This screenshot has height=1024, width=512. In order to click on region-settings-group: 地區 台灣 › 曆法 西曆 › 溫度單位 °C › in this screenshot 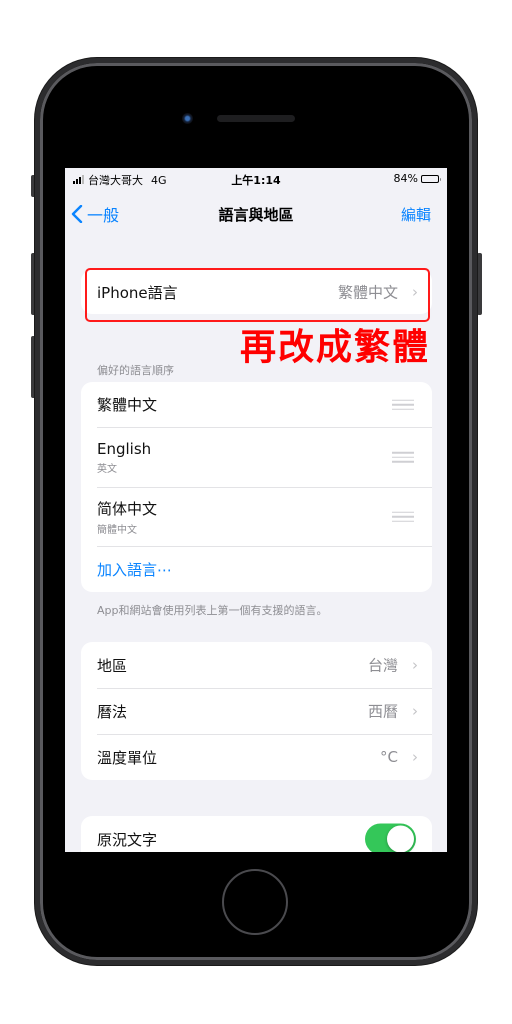, I will do `click(256, 711)`.